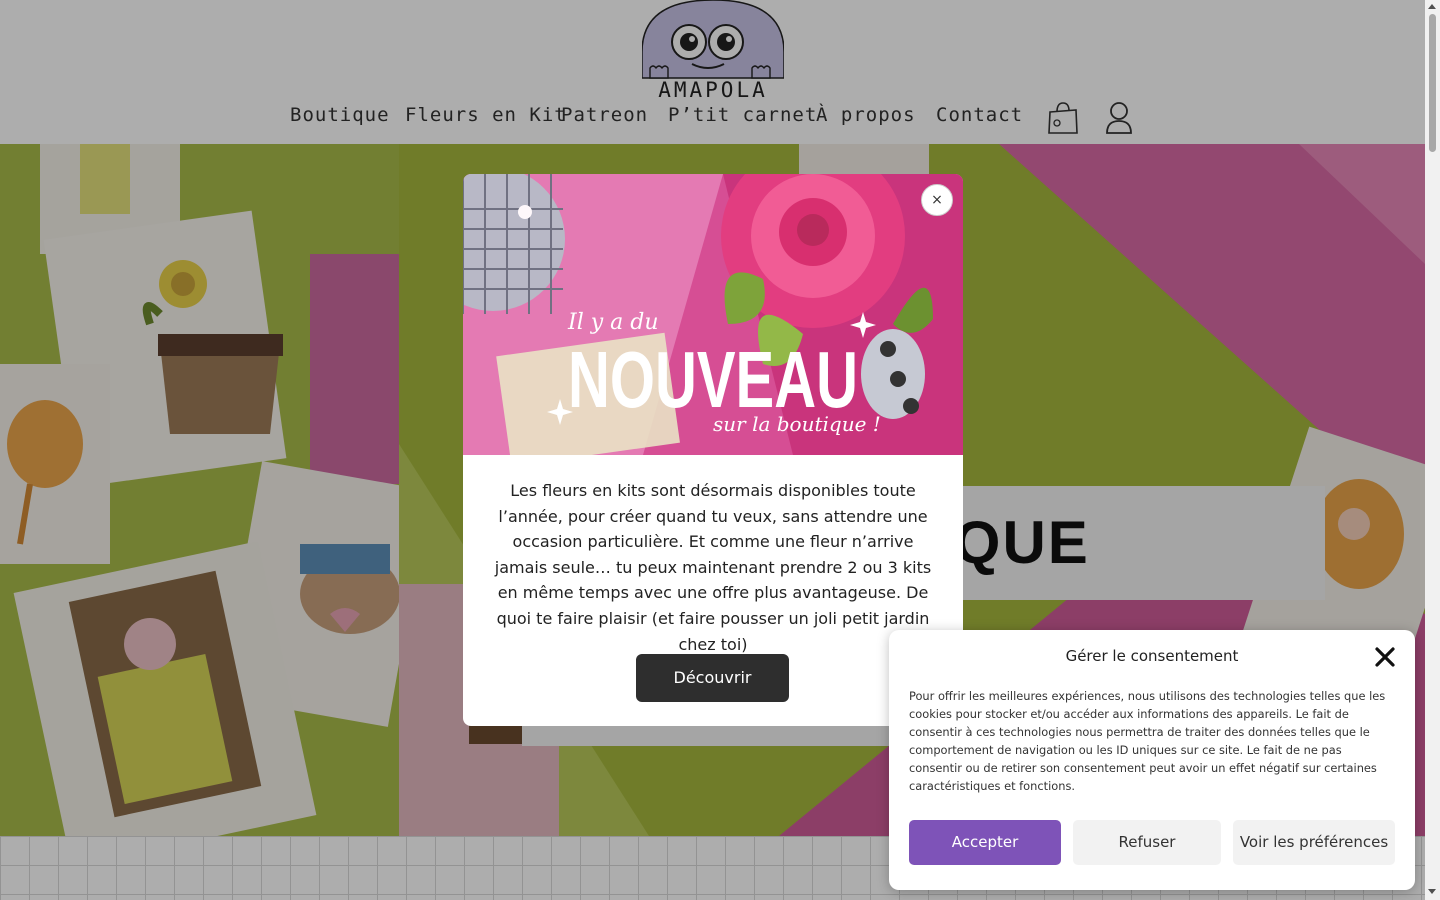 The width and height of the screenshot is (1440, 900). I want to click on promo-image: Il y a du NOUVEAU sur la boutique !, so click(713, 314).